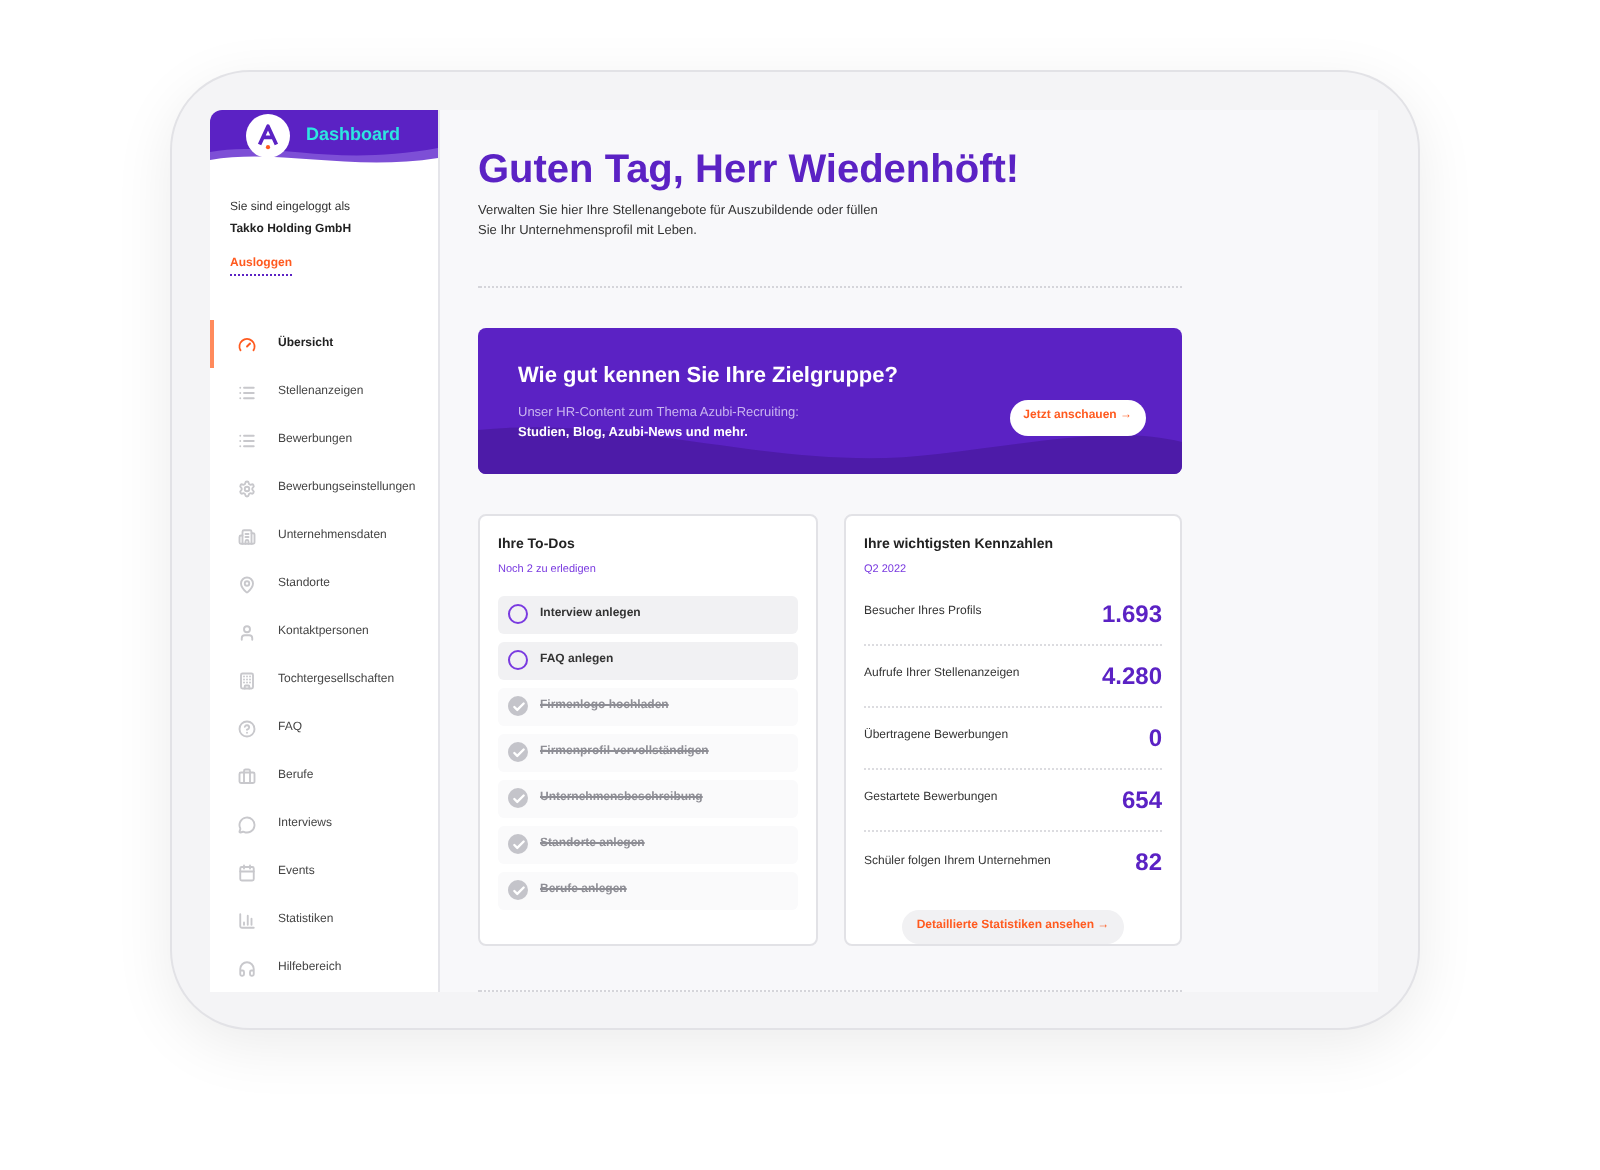 This screenshot has width=1600, height=1170. Describe the element at coordinates (247, 776) in the screenshot. I see `briefcase-icon` at that location.